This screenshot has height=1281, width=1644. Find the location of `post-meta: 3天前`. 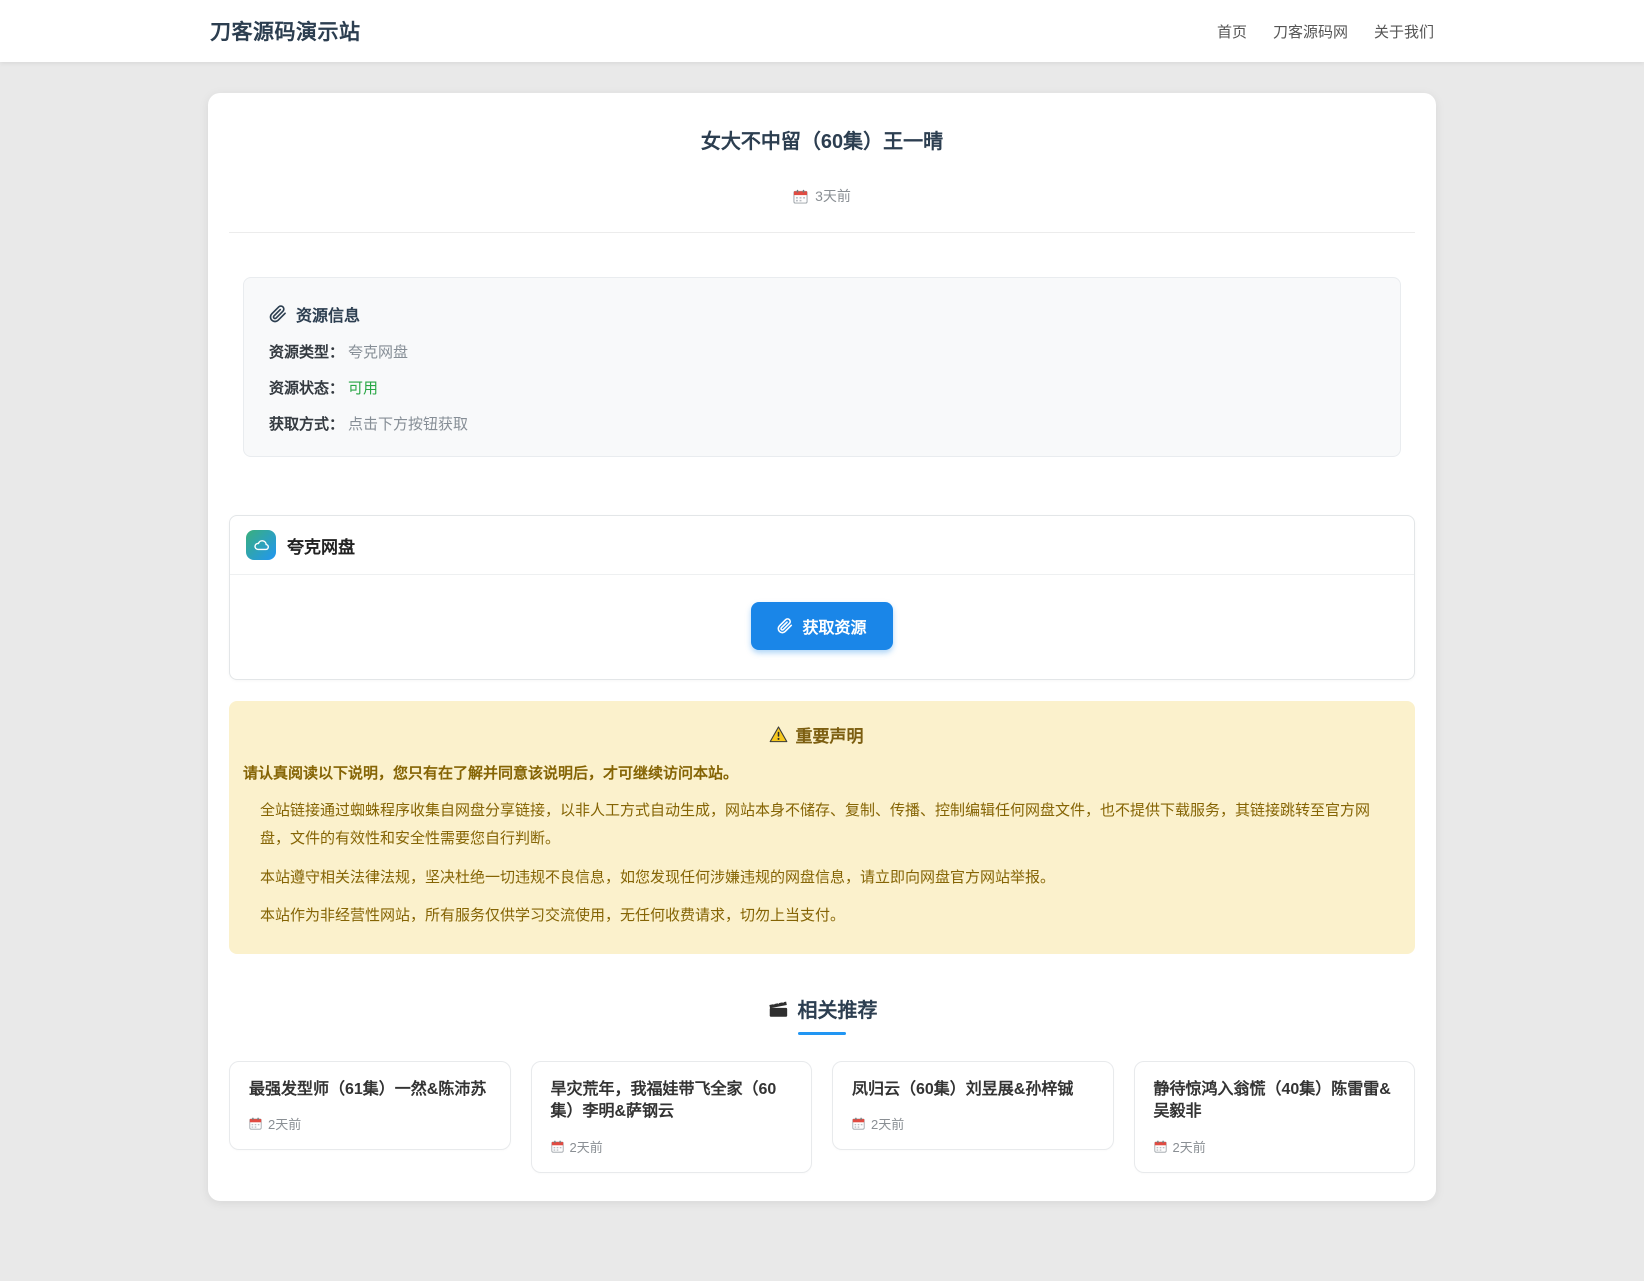

post-meta: 3天前 is located at coordinates (822, 209).